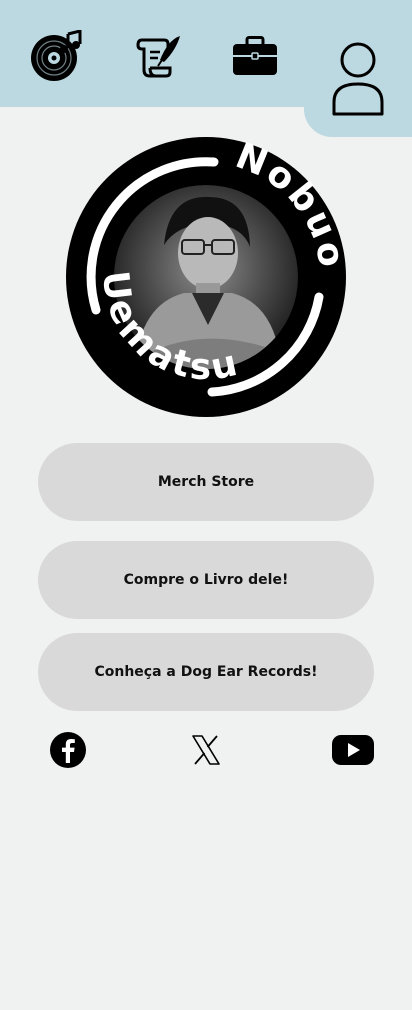  Describe the element at coordinates (68, 750) in the screenshot. I see `facebook-icon` at that location.